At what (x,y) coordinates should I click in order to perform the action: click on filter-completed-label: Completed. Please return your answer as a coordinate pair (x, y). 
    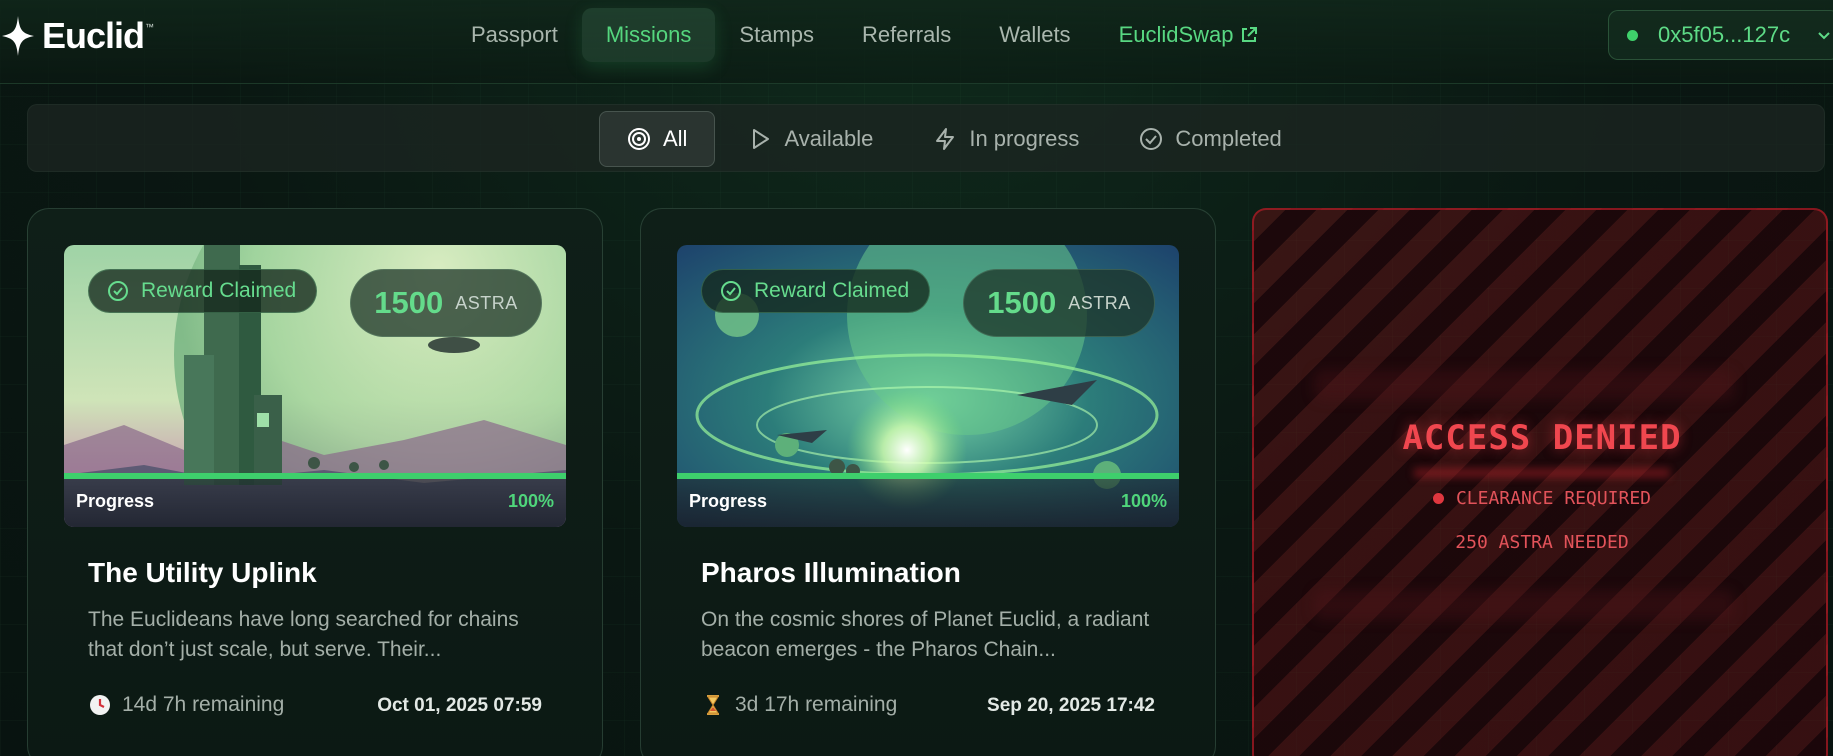
    Looking at the image, I should click on (1228, 138).